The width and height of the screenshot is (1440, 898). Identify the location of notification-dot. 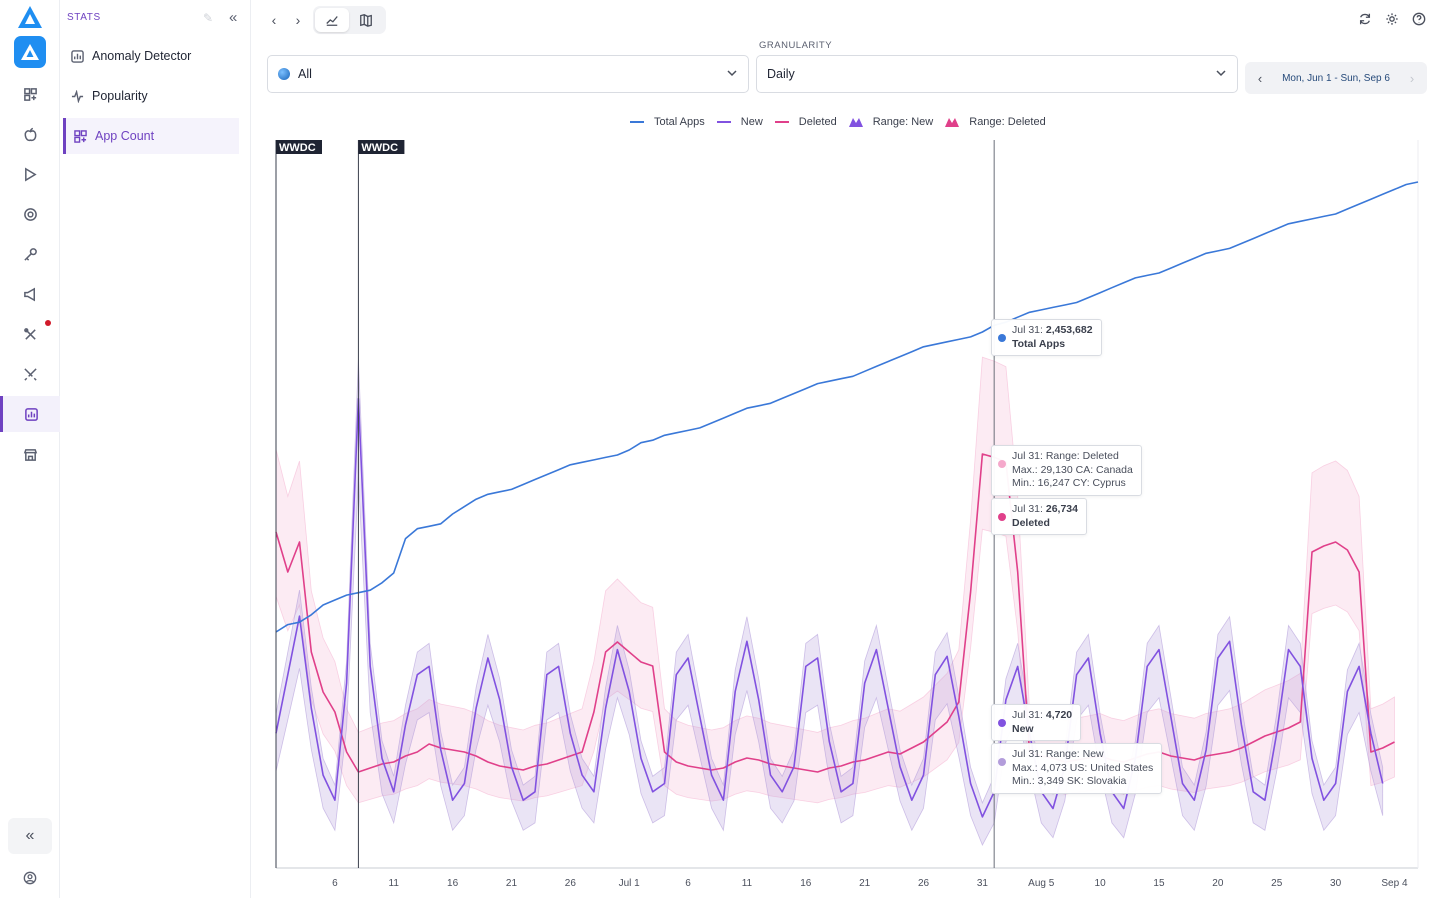
(48, 323).